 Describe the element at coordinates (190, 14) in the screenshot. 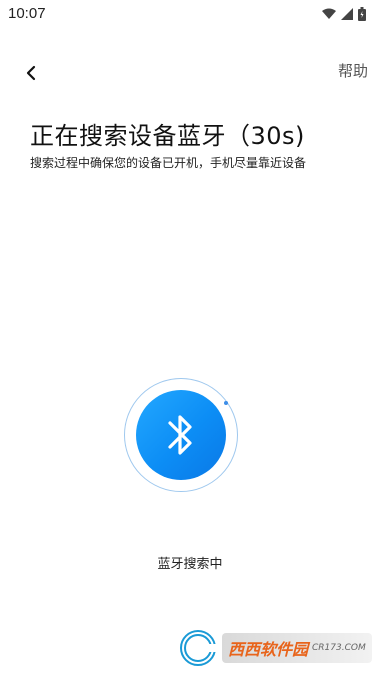

I see `status-bar: 10:07` at that location.